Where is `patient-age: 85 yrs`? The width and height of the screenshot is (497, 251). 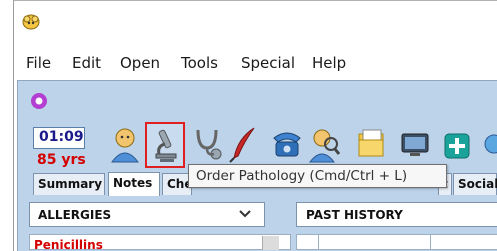
patient-age: 85 yrs is located at coordinates (61, 160).